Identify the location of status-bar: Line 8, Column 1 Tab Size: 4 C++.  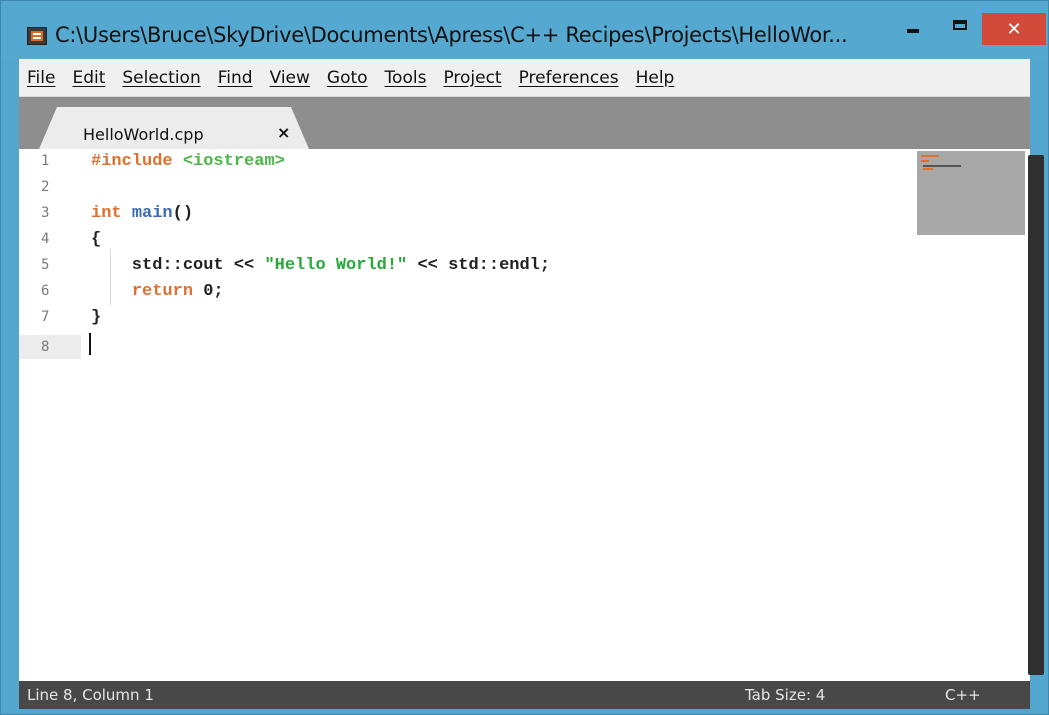
(524, 695).